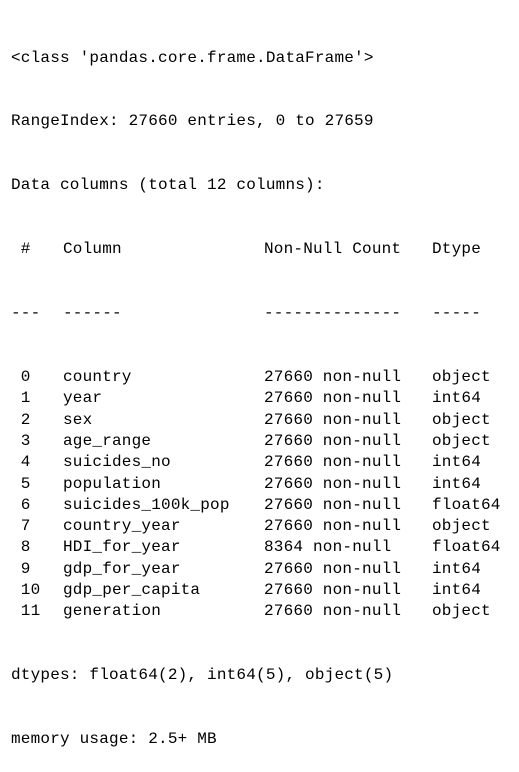 This screenshot has width=519, height=772. Describe the element at coordinates (256, 547) in the screenshot. I see `table-row: 8 HDI_for_year 8364 non-null float64` at that location.